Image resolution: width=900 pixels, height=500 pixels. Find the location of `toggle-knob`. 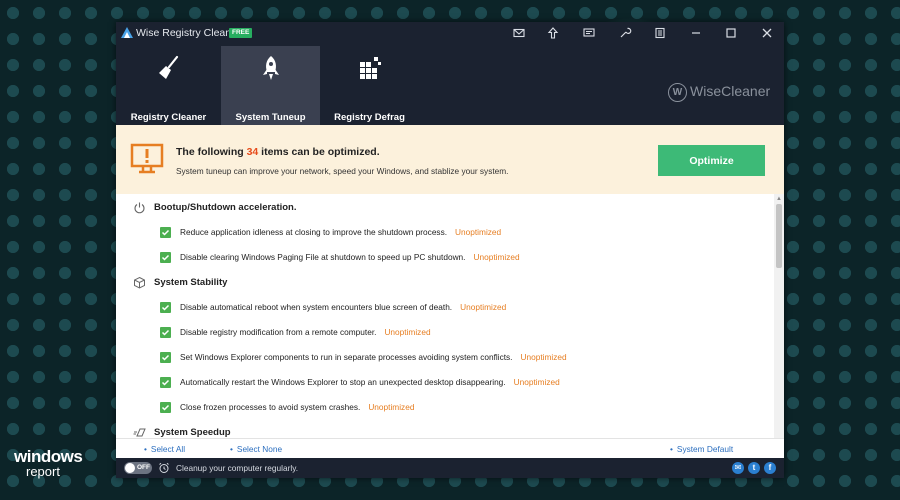

toggle-knob is located at coordinates (130, 468).